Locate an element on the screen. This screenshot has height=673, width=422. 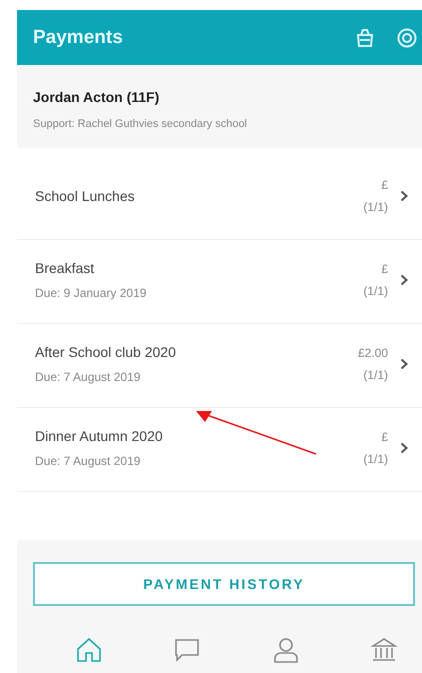
home-icon is located at coordinates (89, 650).